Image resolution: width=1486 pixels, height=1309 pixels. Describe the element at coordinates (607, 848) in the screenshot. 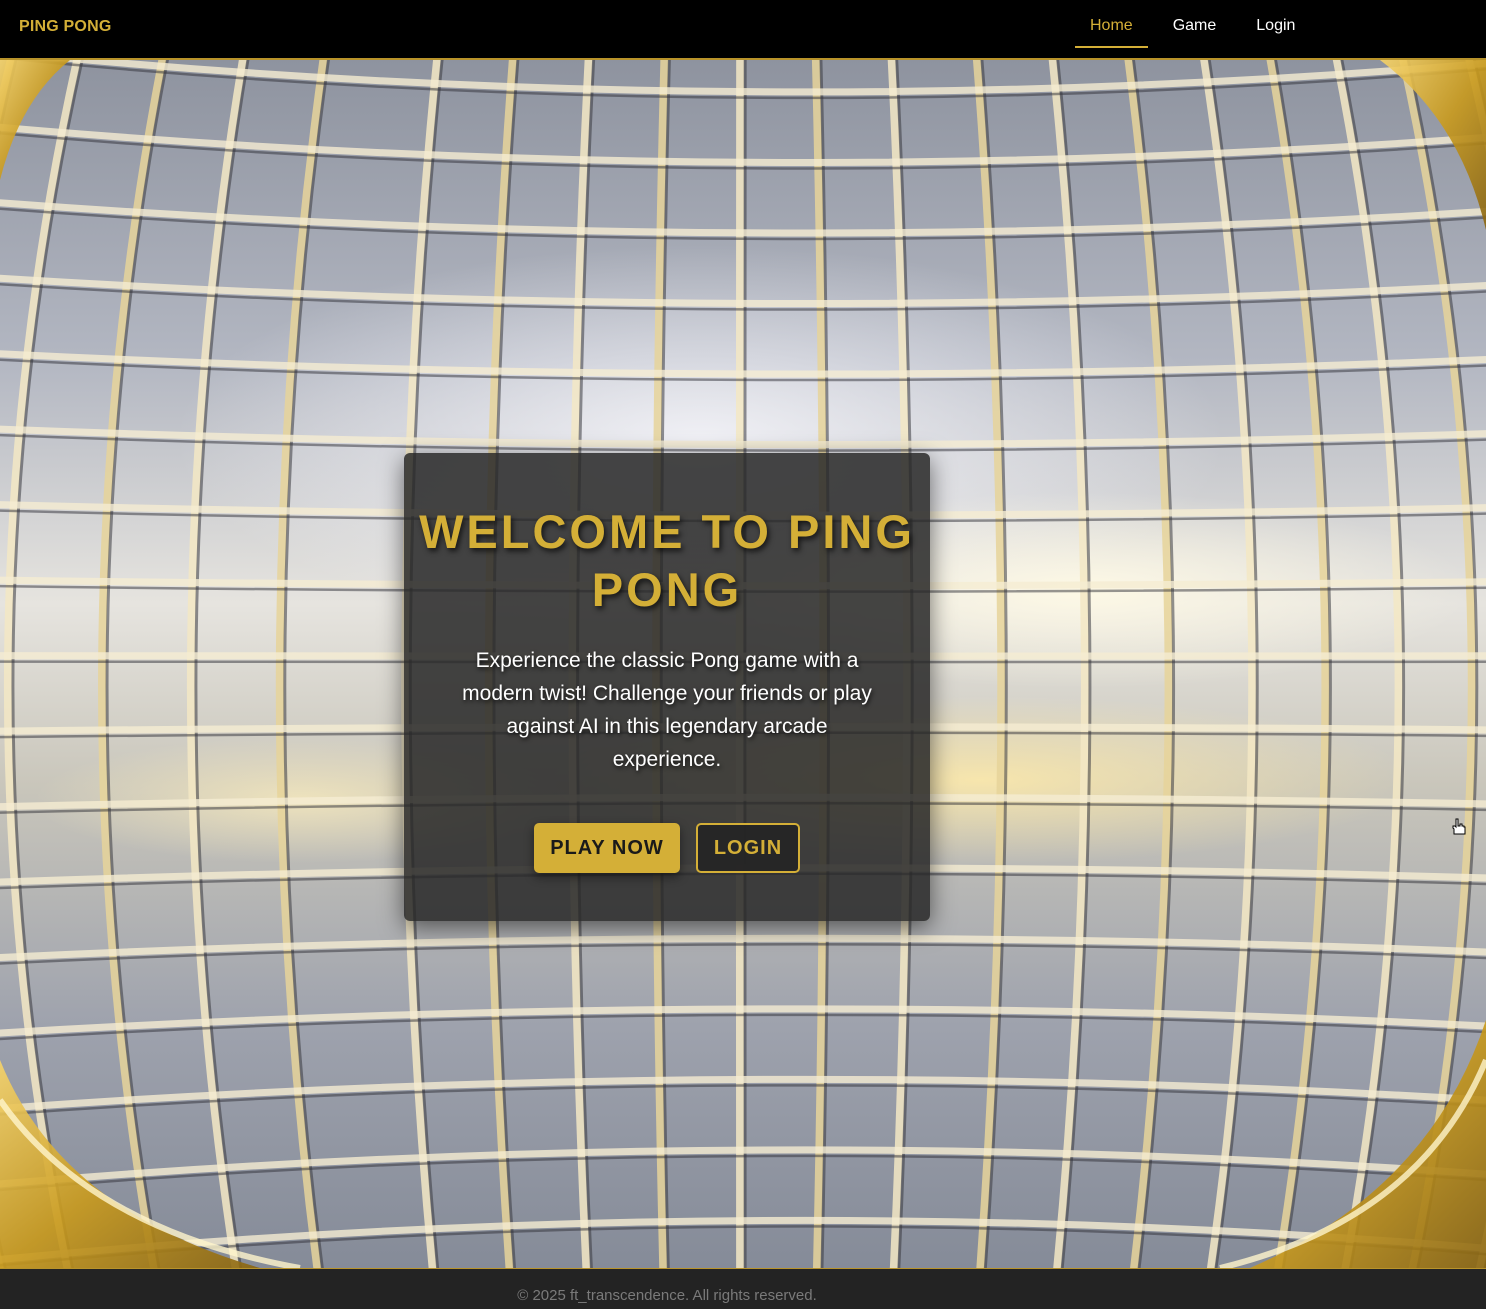

I see `play-now-button: PLAY NOW` at that location.